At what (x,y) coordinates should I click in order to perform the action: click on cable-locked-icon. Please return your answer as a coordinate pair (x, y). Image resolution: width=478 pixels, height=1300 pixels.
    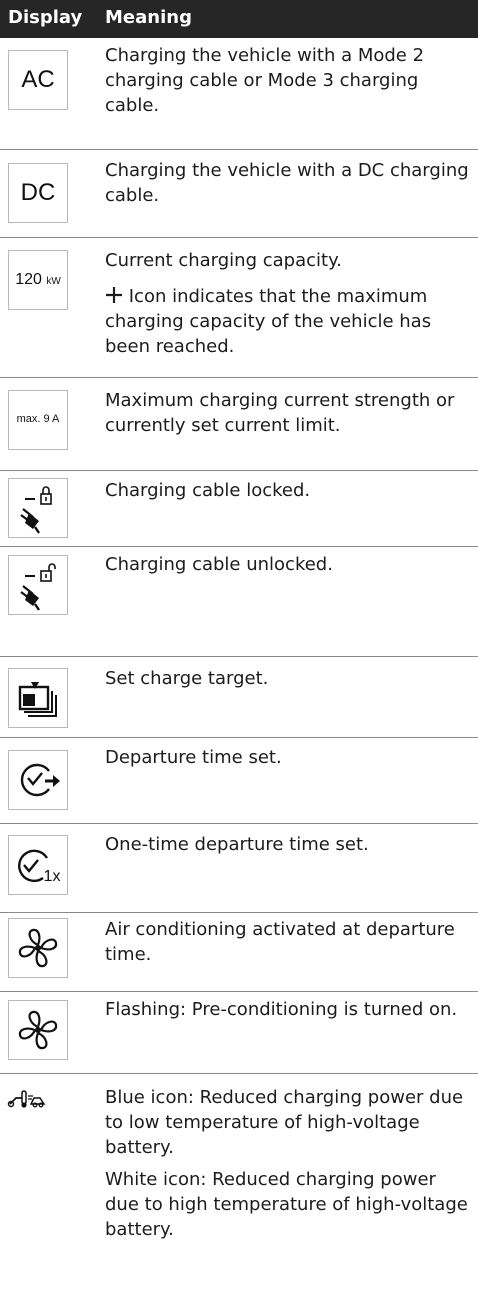
    Looking at the image, I should click on (38, 508).